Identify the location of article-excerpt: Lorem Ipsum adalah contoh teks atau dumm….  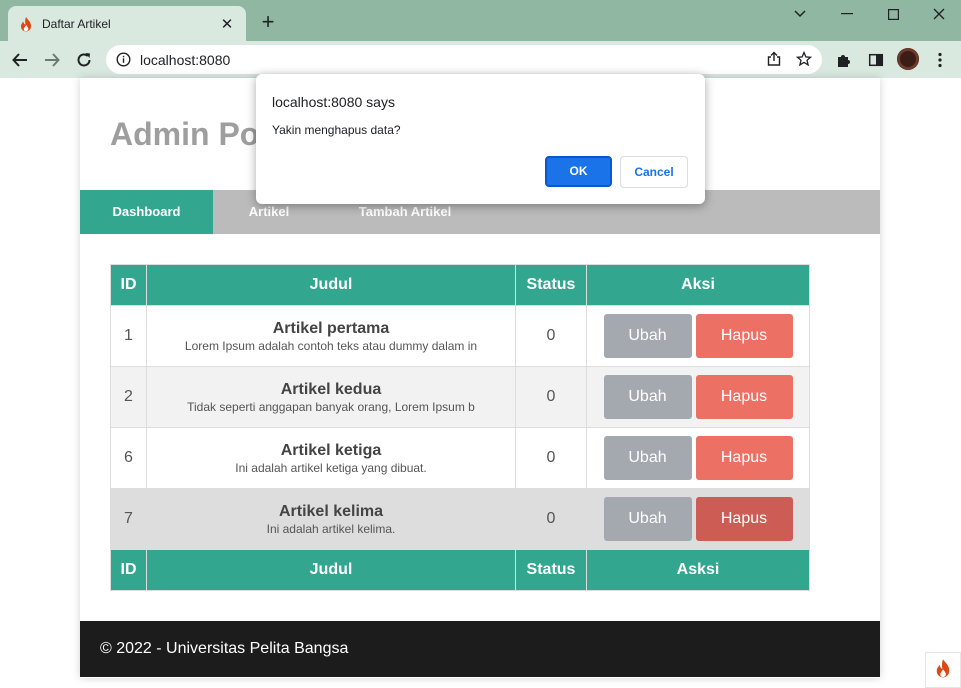
(331, 345).